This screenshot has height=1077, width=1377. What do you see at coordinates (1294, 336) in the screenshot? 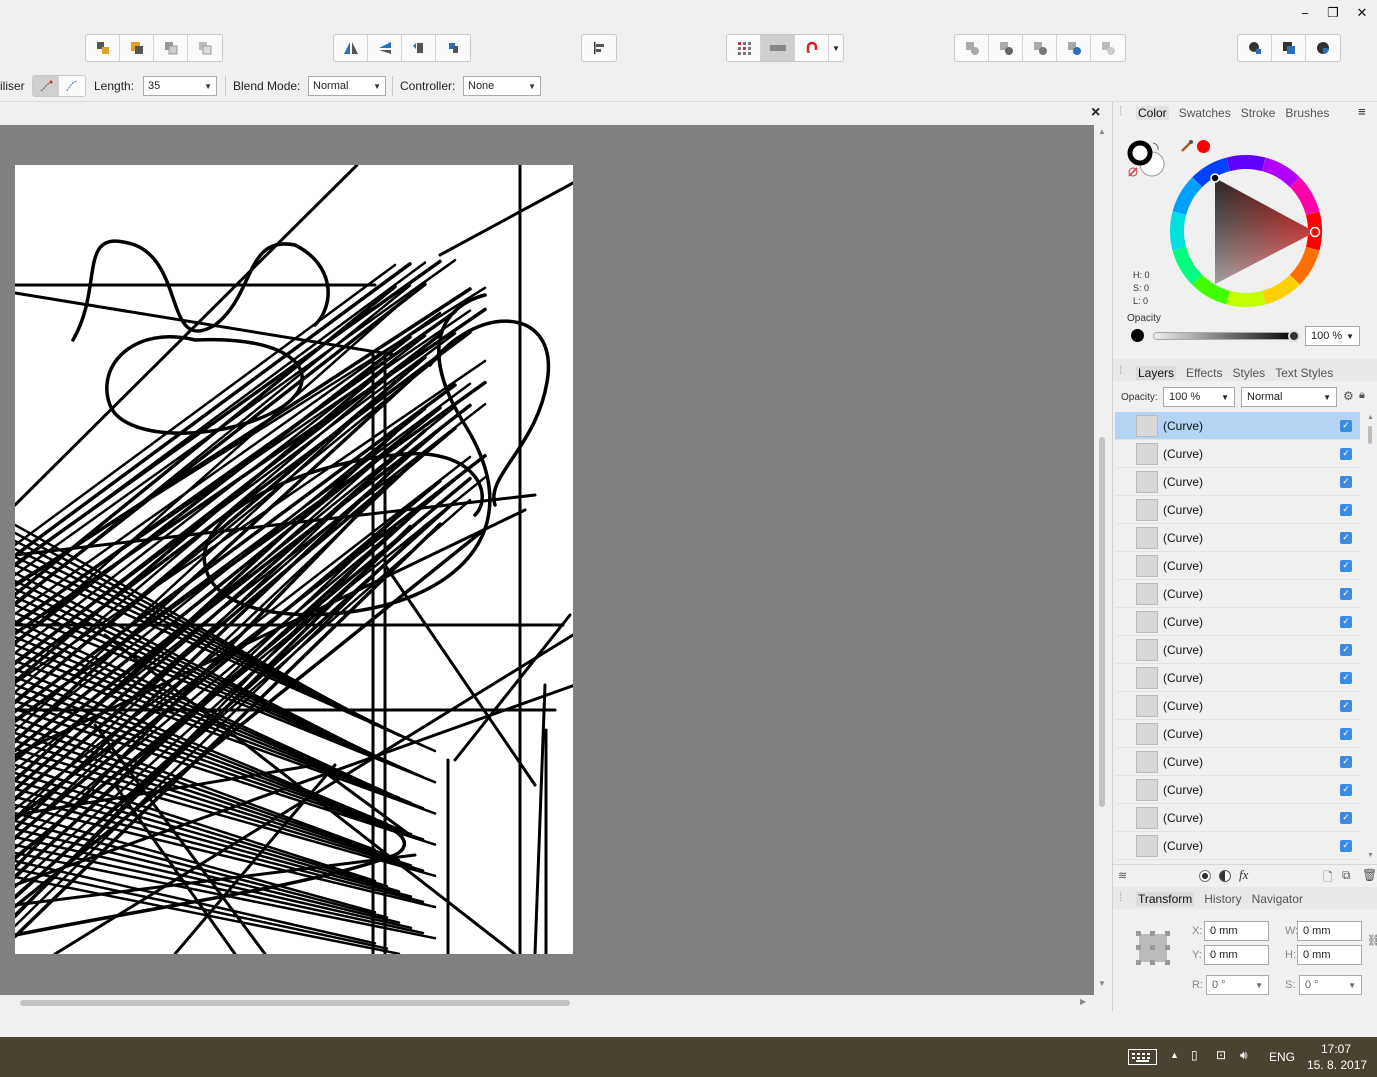
I see `opacity-slider-handle` at bounding box center [1294, 336].